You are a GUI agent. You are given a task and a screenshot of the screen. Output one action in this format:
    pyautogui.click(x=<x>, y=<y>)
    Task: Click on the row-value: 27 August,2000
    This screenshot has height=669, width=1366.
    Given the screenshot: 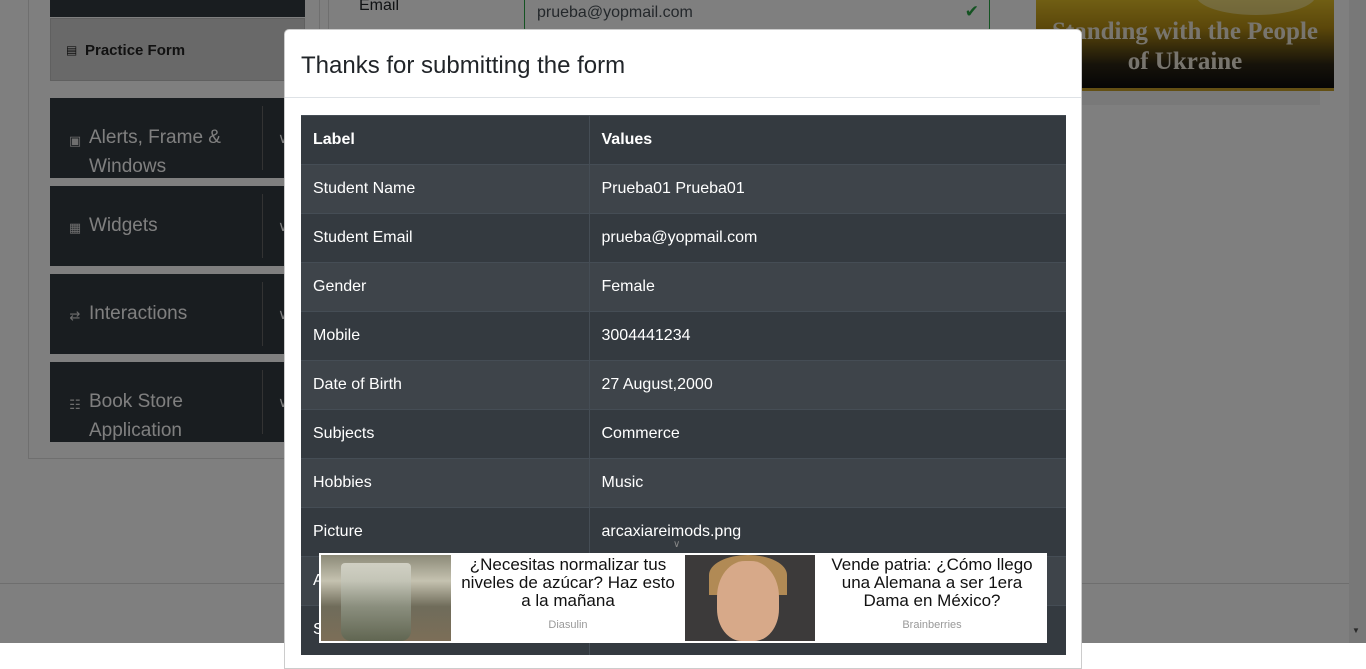 What is the action you would take?
    pyautogui.click(x=827, y=385)
    